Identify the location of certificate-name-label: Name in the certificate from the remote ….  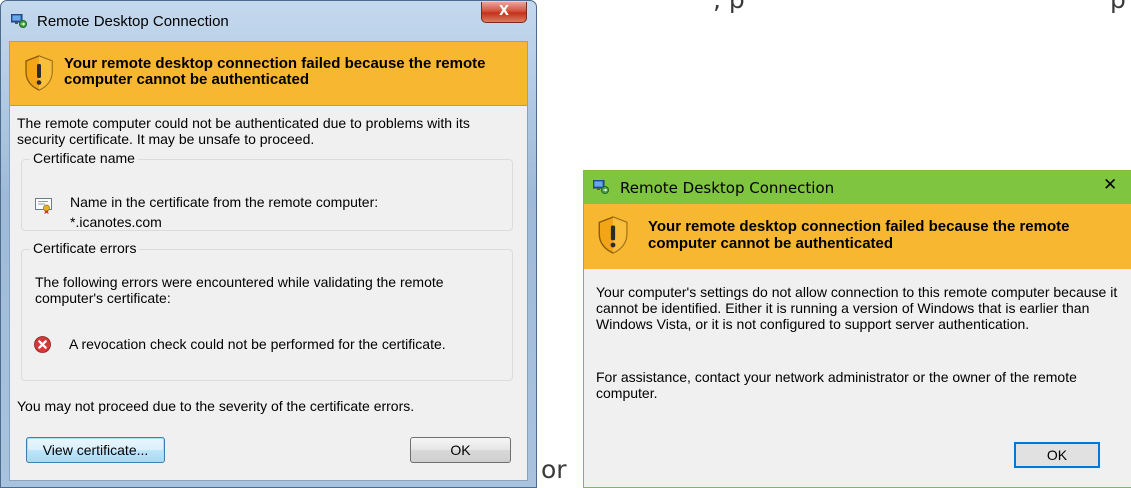
(224, 202).